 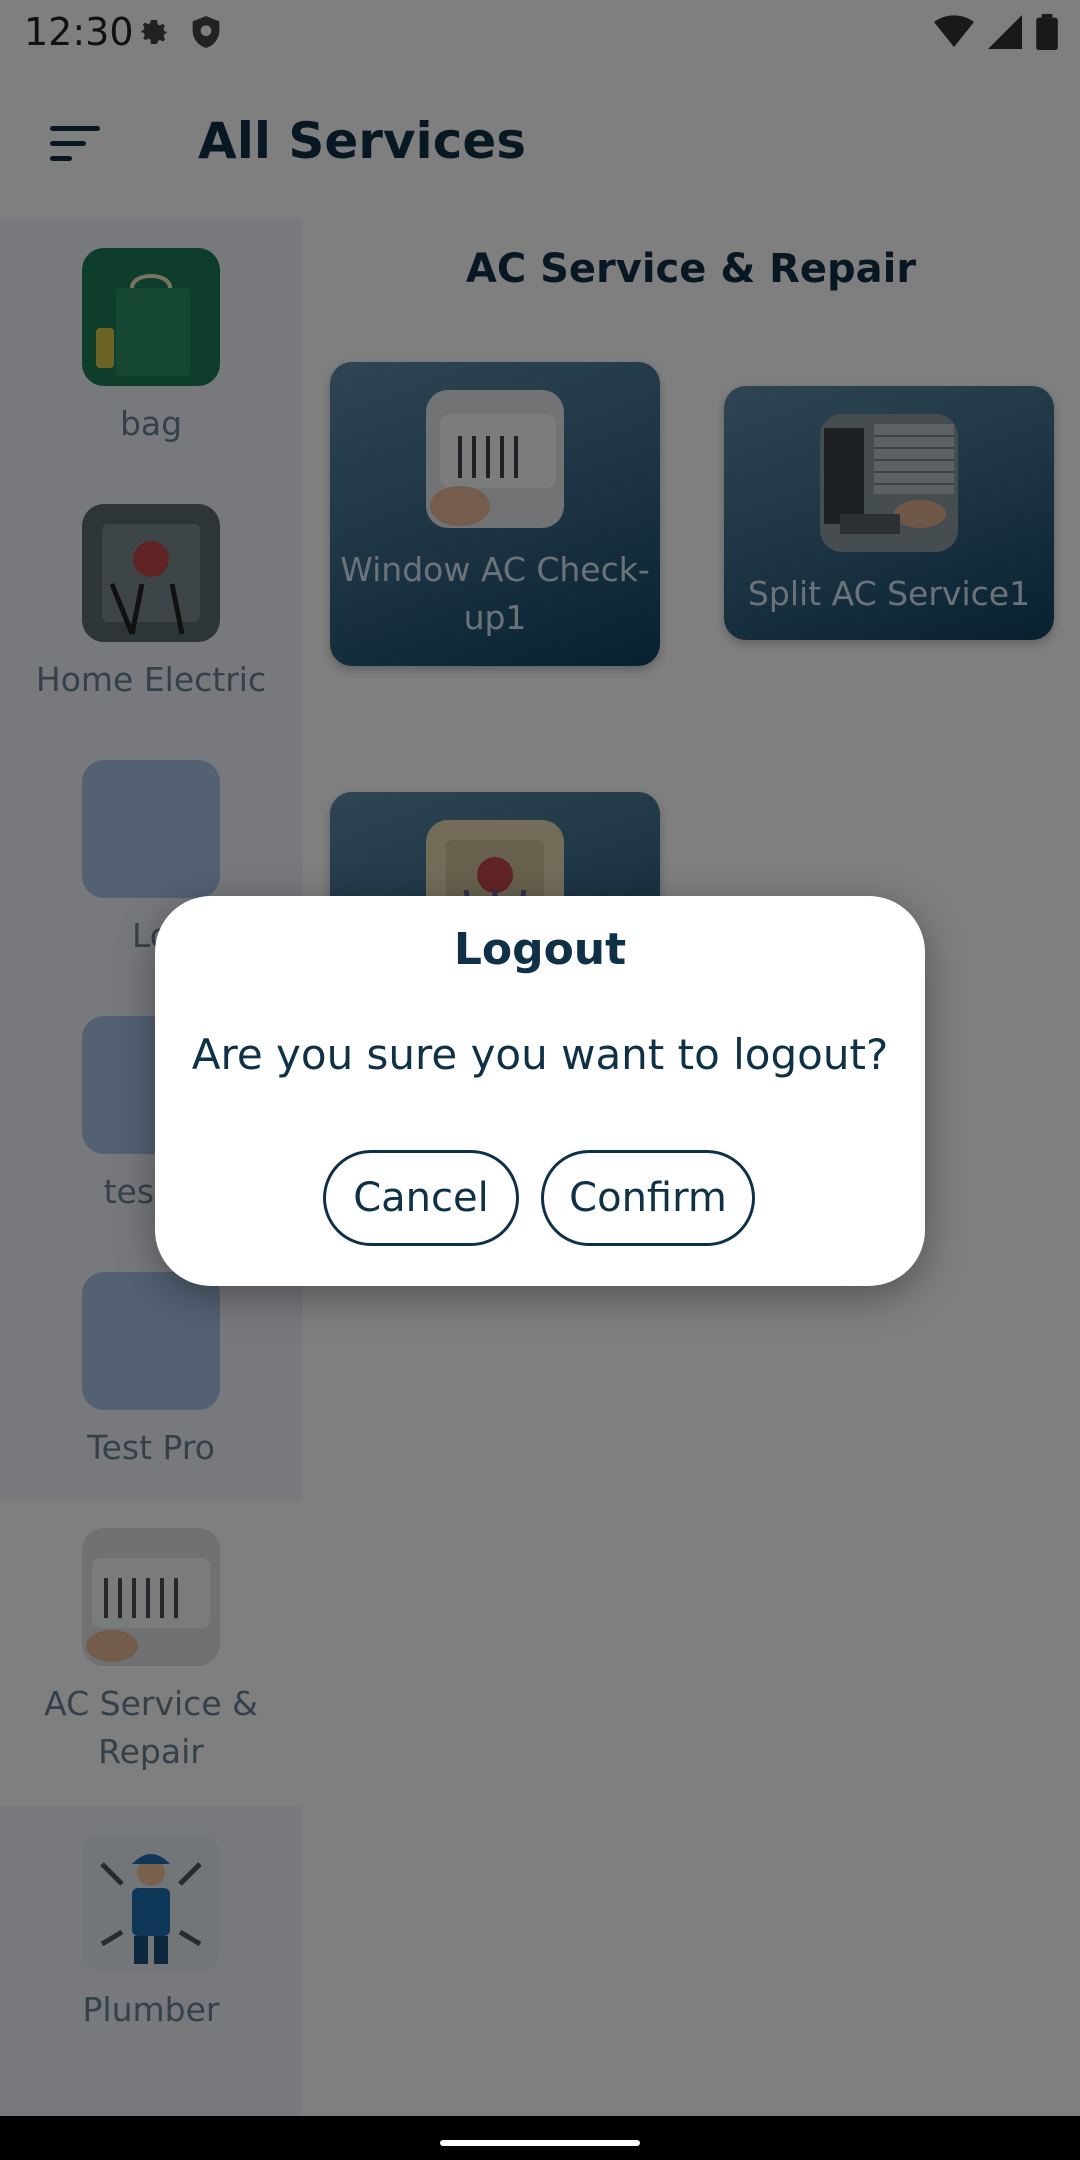 I want to click on home-gesture-handle, so click(x=540, y=2143).